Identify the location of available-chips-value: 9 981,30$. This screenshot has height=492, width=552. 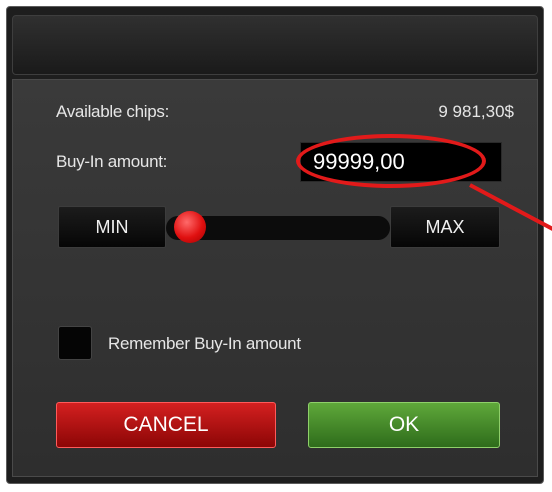
(476, 111).